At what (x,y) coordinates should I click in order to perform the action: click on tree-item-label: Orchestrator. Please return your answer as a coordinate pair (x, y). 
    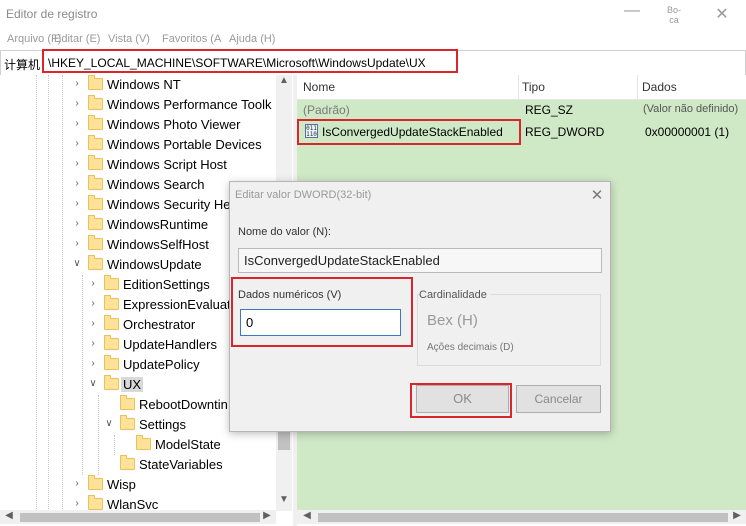
    Looking at the image, I should click on (159, 324).